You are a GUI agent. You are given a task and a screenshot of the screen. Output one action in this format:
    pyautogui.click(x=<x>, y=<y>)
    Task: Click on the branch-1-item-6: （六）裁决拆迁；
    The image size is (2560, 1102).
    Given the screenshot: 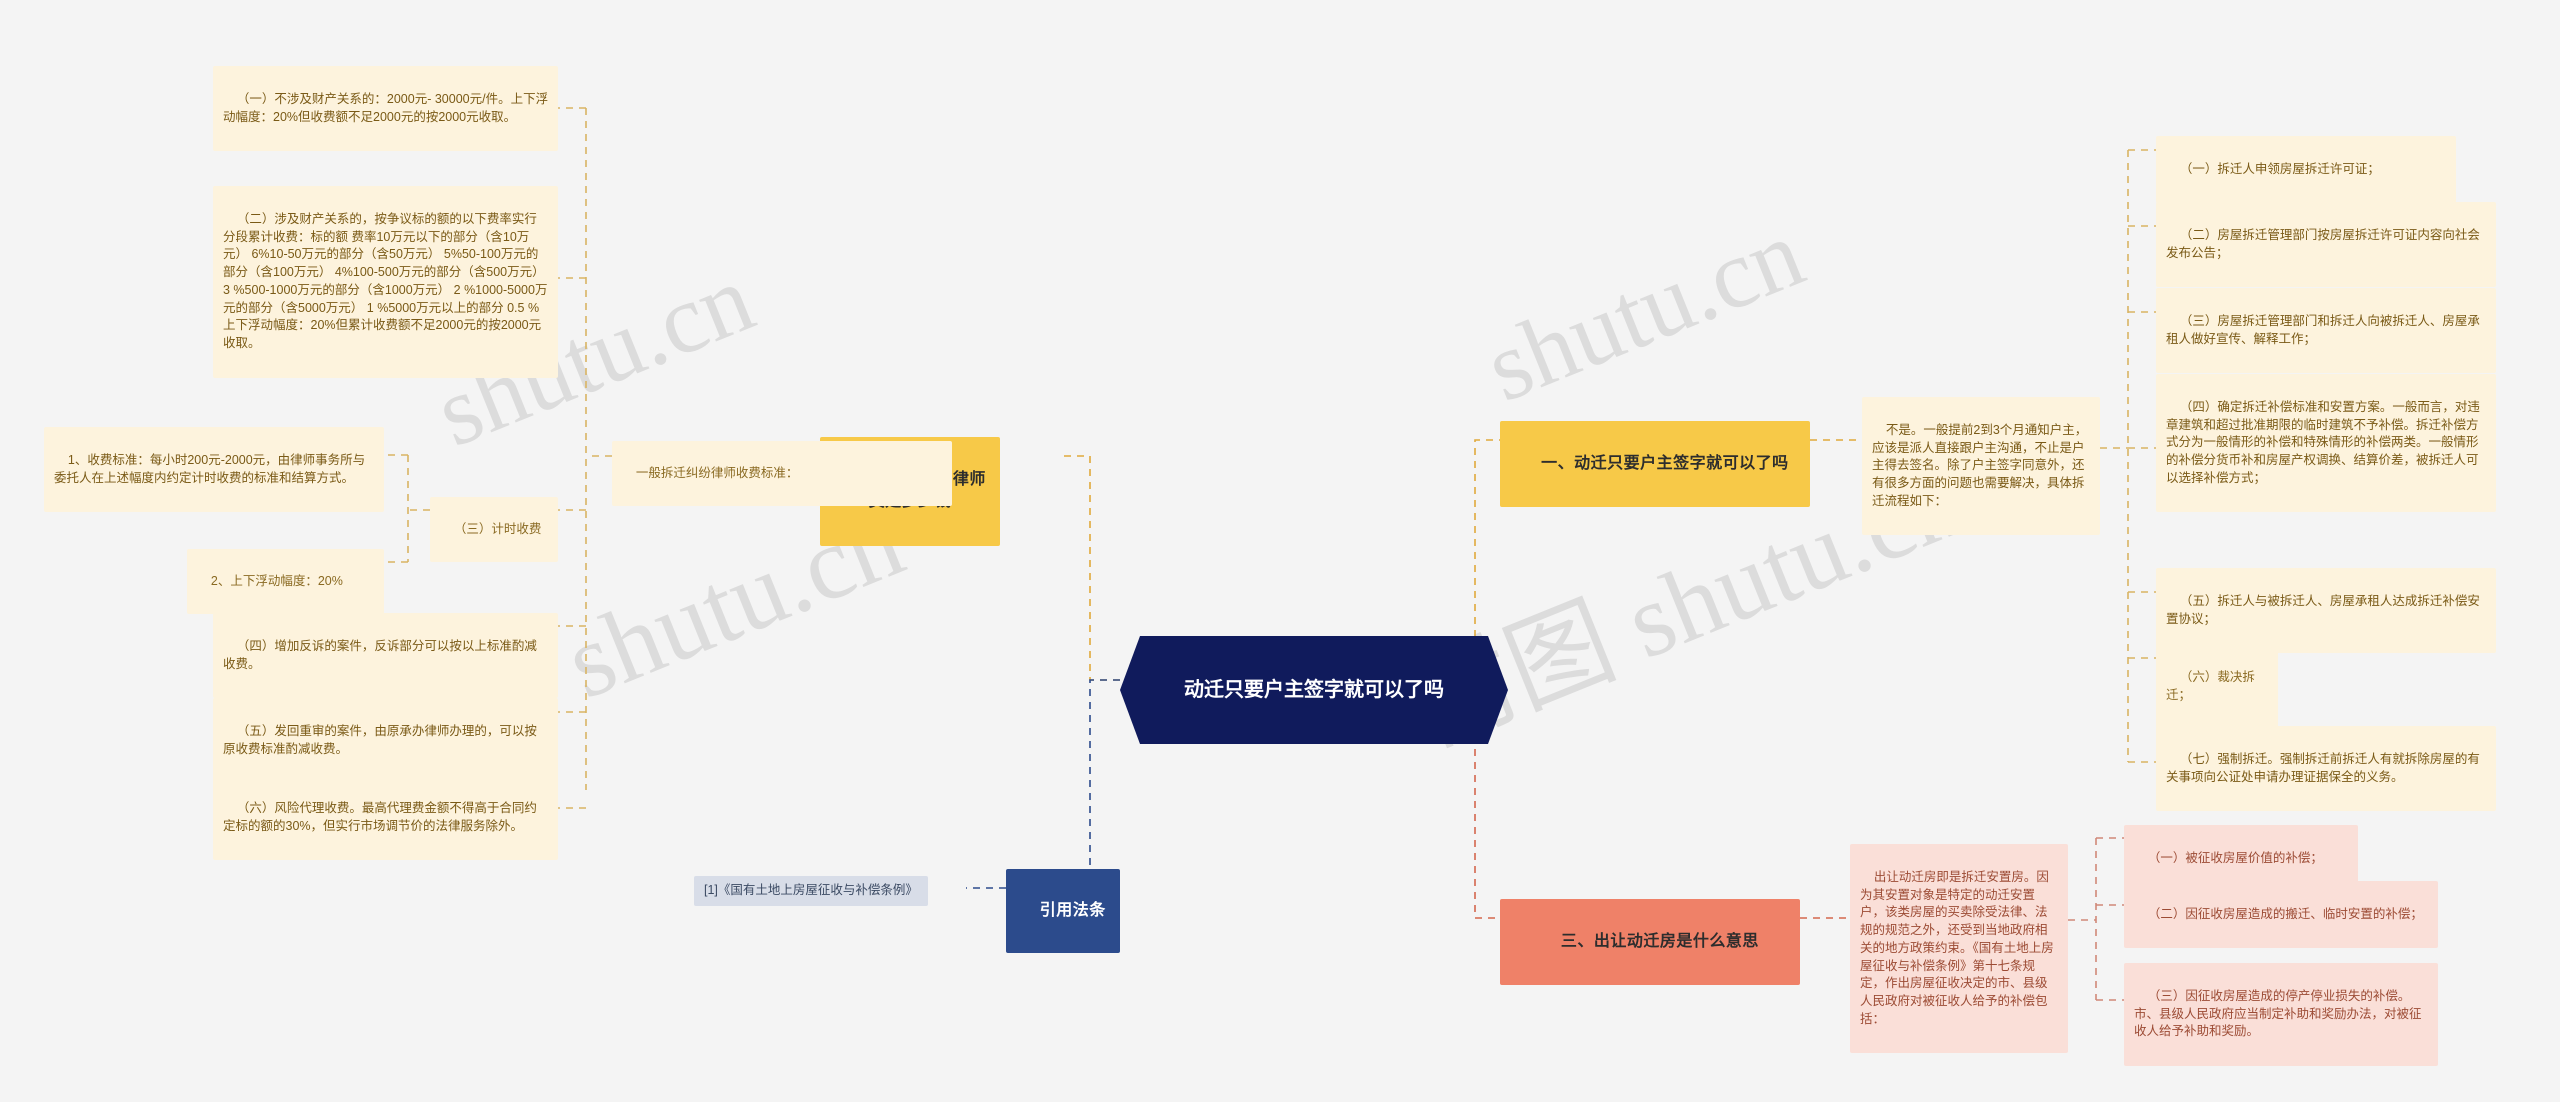 What is the action you would take?
    pyautogui.click(x=2217, y=686)
    